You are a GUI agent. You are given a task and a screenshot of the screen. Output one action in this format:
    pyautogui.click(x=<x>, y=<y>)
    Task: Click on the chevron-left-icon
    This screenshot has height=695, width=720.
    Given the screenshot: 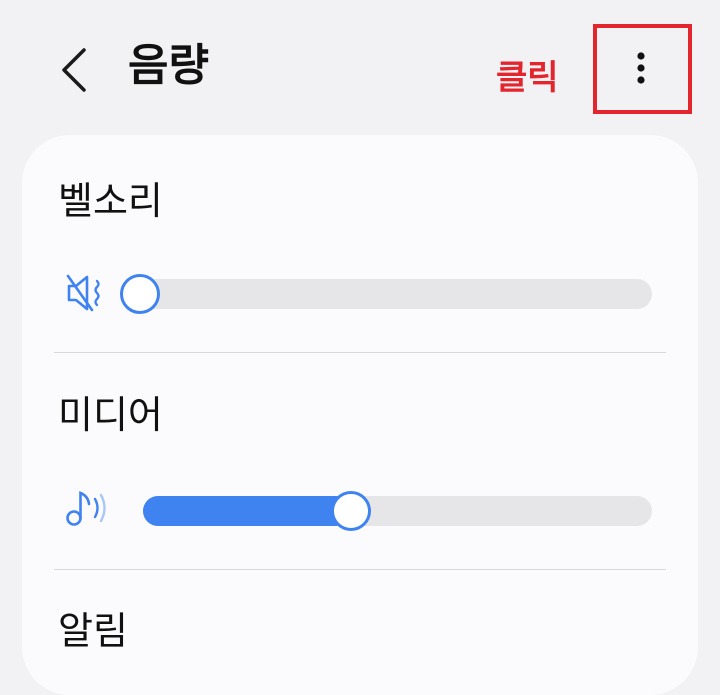 What is the action you would take?
    pyautogui.click(x=74, y=70)
    